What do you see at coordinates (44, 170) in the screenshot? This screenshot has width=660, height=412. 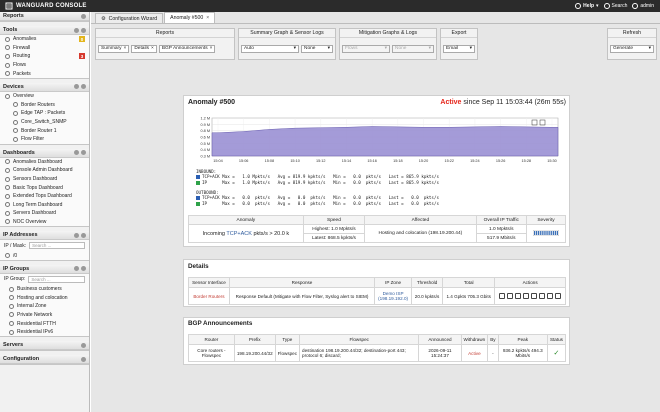 I see `dashboard-item: Console Admin Dashboard` at bounding box center [44, 170].